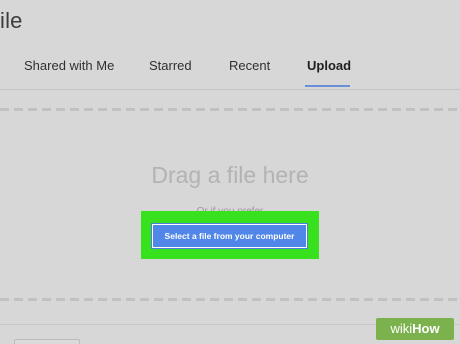 Image resolution: width=460 pixels, height=344 pixels. Describe the element at coordinates (230, 175) in the screenshot. I see `dropzone-heading: Drag a file here` at that location.